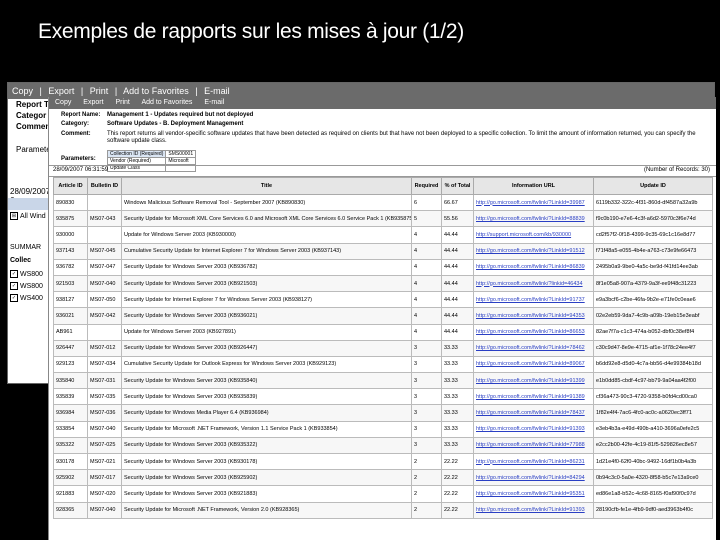  What do you see at coordinates (266, 186) in the screenshot?
I see `col-title: Title` at bounding box center [266, 186].